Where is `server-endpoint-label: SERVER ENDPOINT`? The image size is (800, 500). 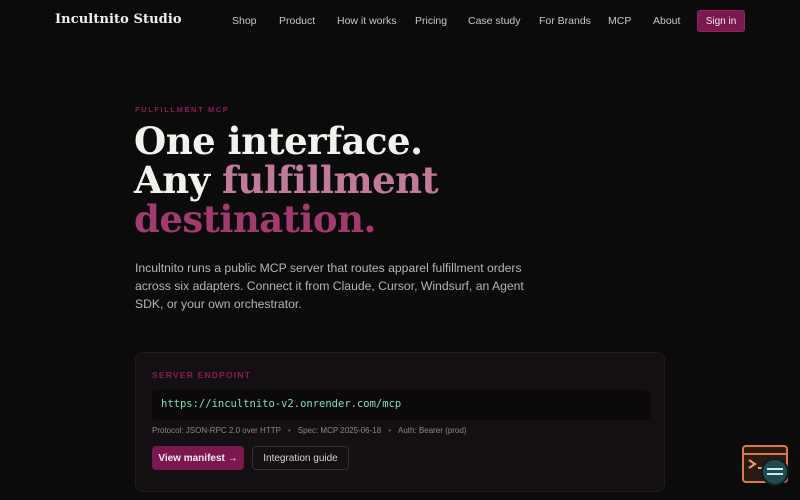 server-endpoint-label: SERVER ENDPOINT is located at coordinates (202, 375).